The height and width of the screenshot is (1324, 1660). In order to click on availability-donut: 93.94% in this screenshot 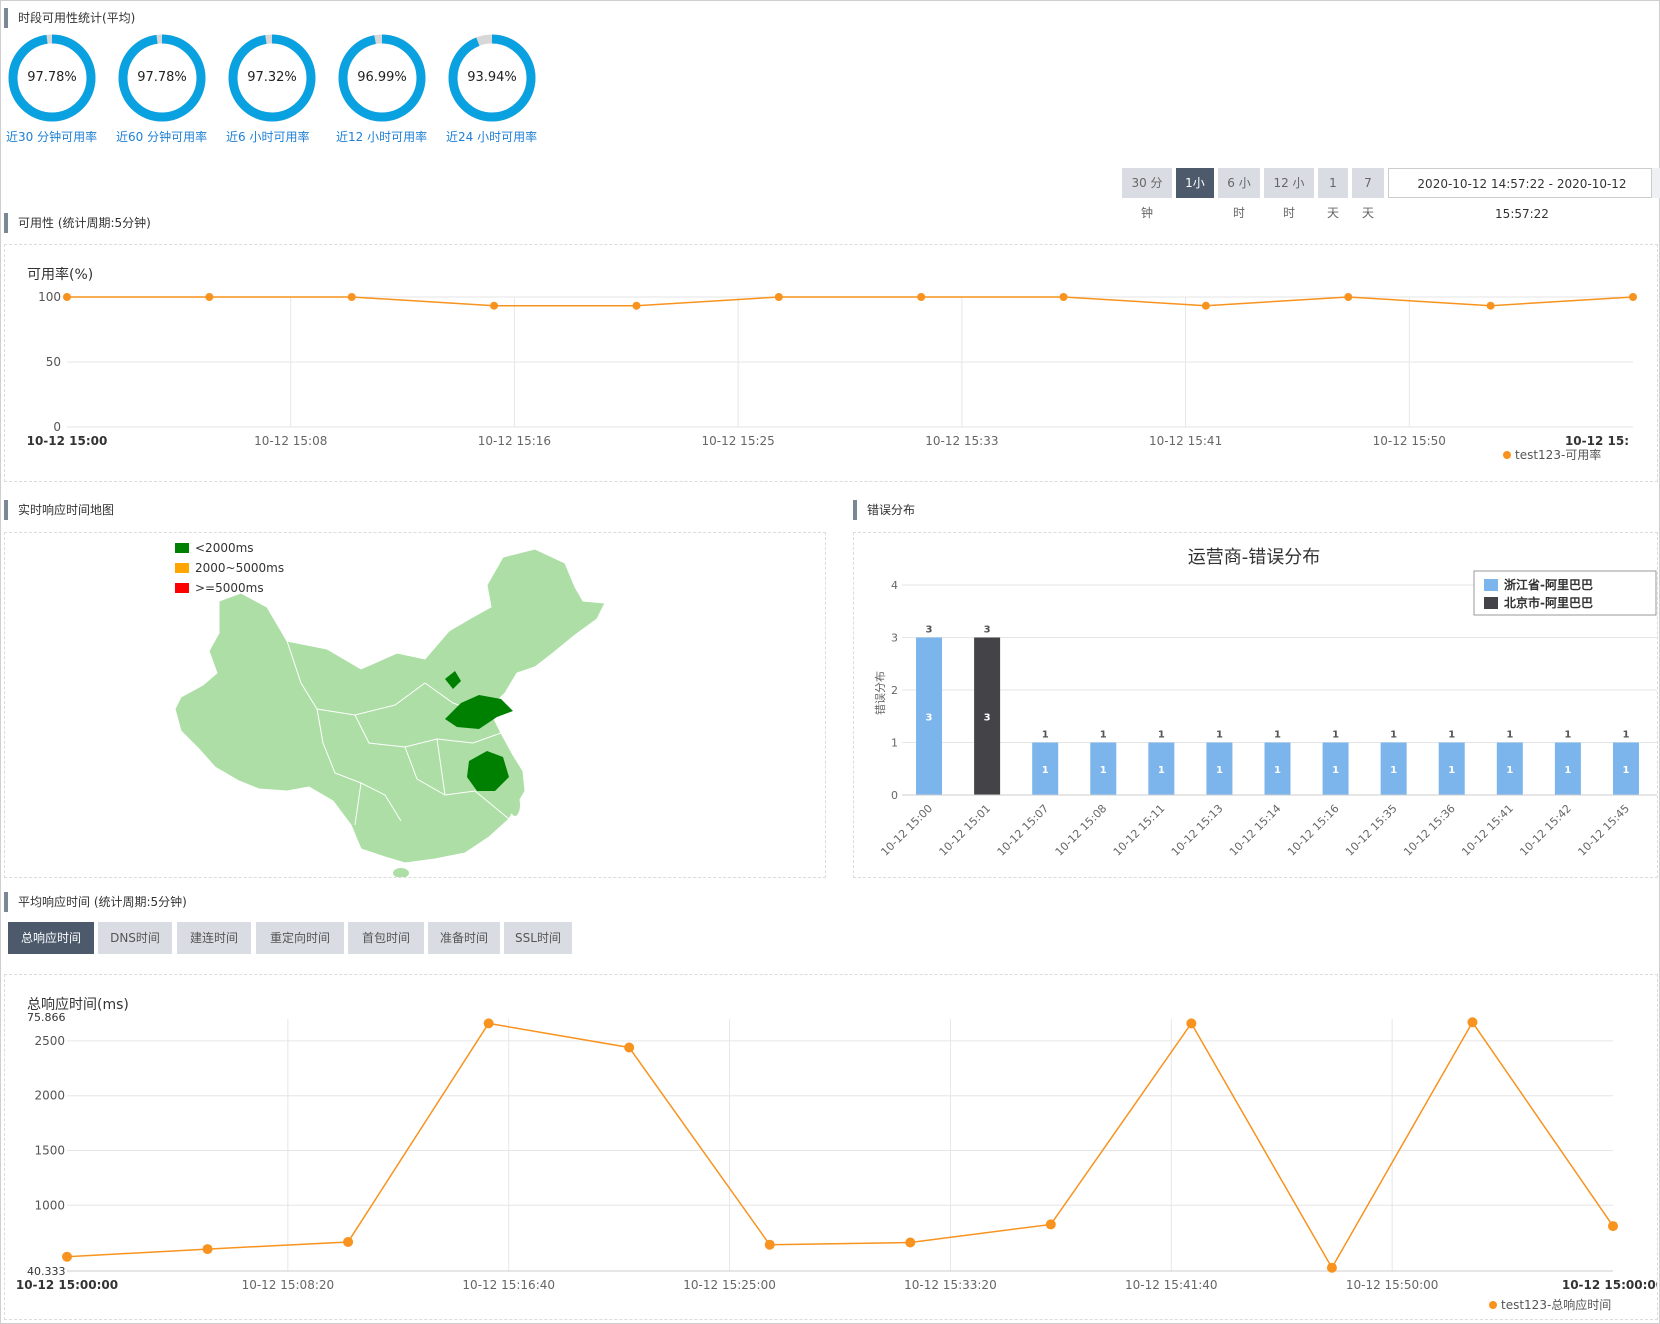, I will do `click(492, 78)`.